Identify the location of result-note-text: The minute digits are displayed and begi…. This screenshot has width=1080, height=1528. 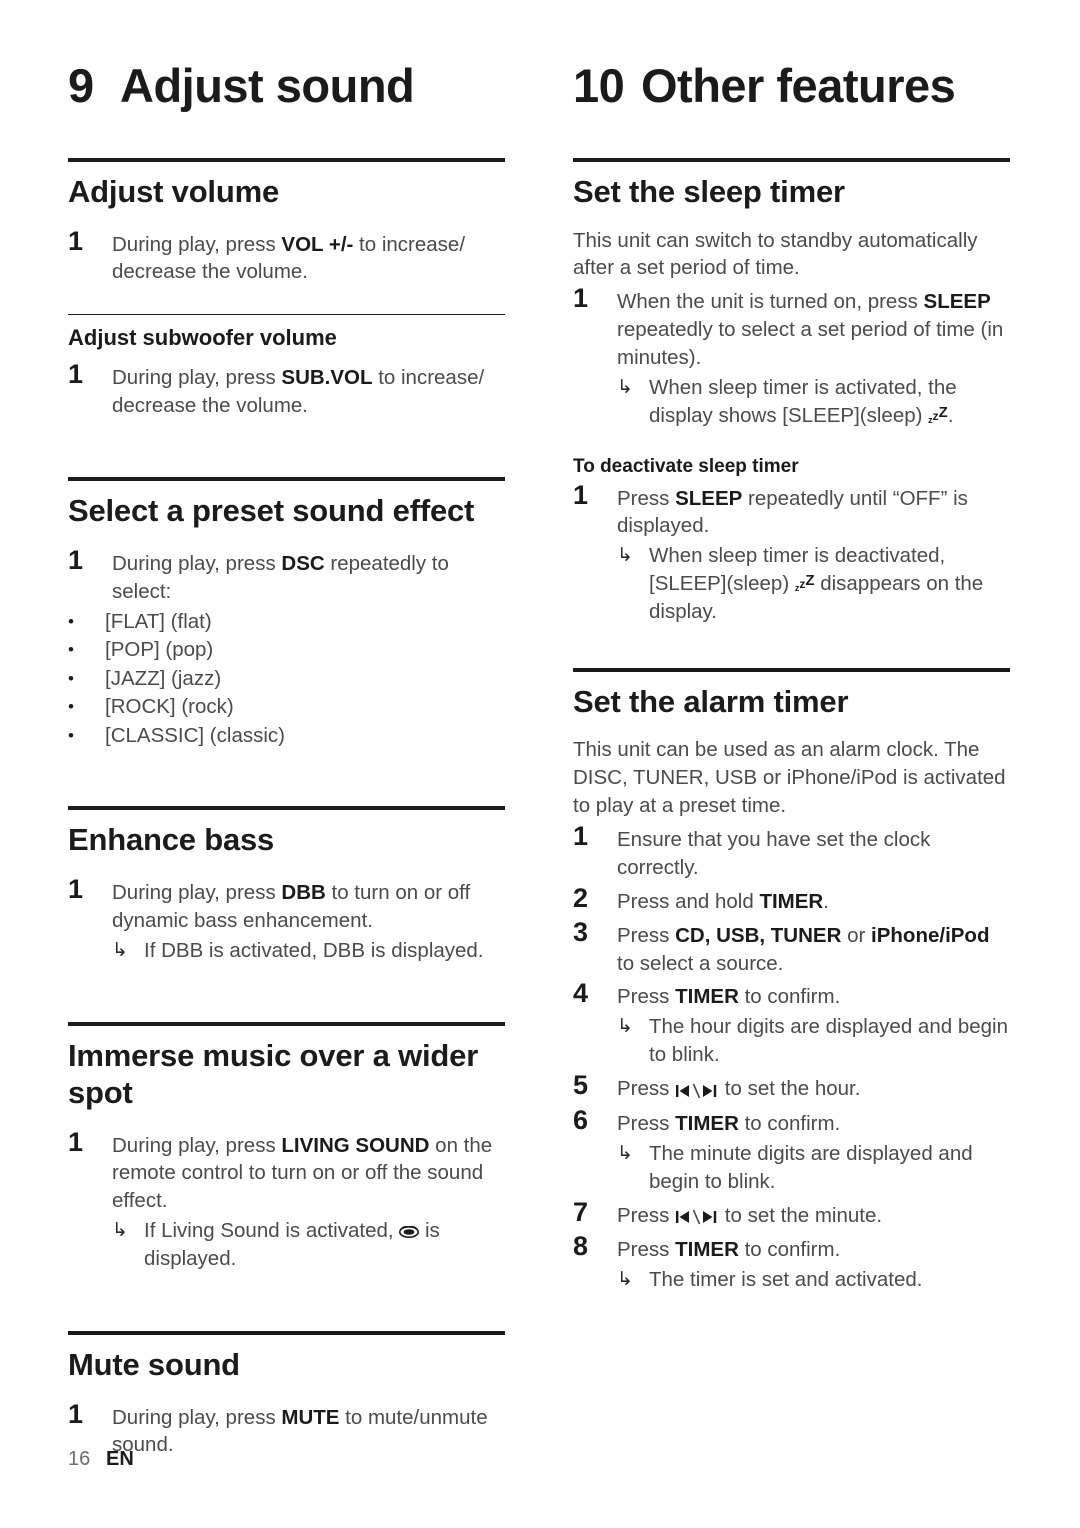
(811, 1167).